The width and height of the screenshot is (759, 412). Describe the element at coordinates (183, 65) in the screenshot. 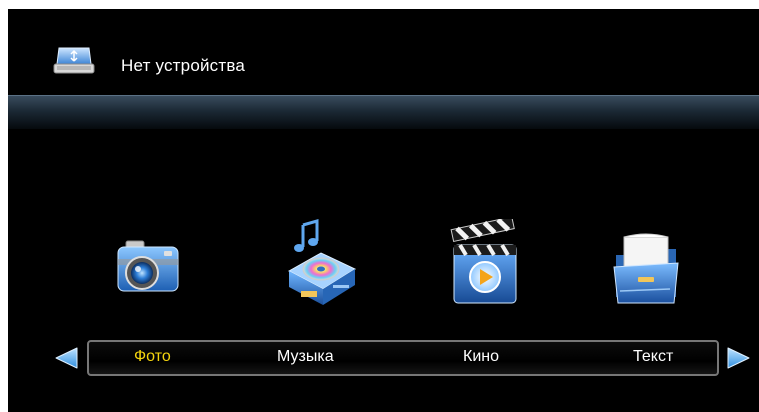

I see `device-status-text: Нет устройства` at that location.